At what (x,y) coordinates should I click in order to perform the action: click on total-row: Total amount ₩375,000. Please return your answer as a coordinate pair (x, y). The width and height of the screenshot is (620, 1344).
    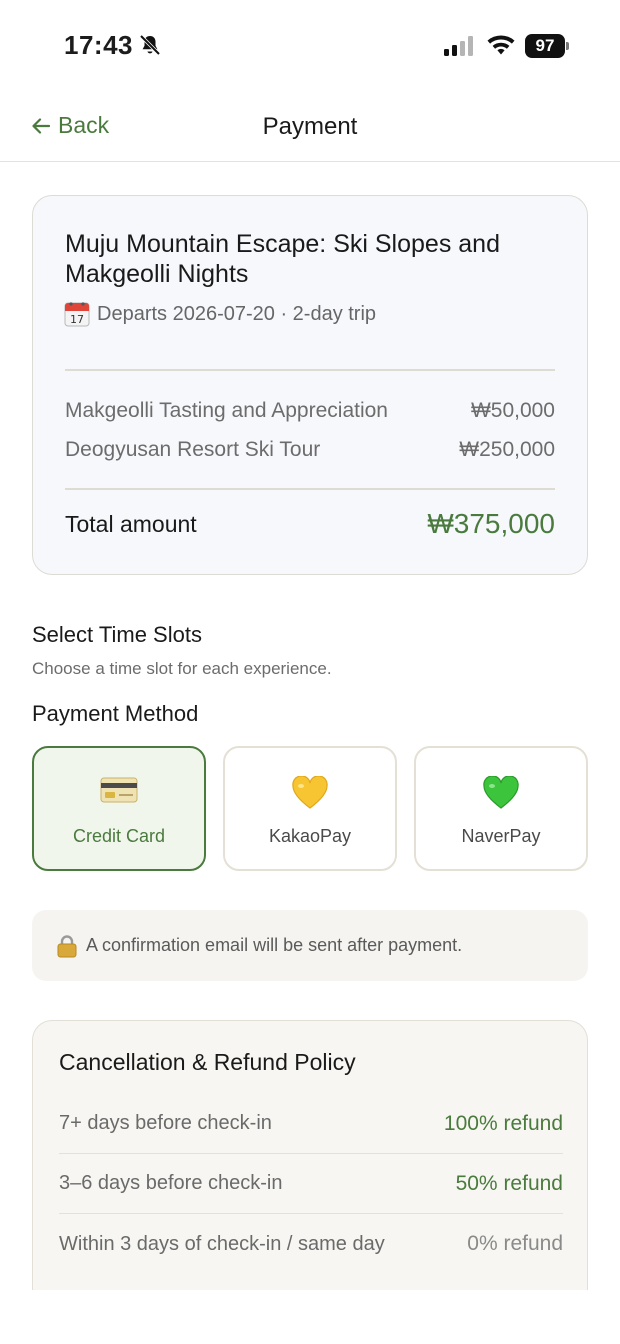
    Looking at the image, I should click on (310, 524).